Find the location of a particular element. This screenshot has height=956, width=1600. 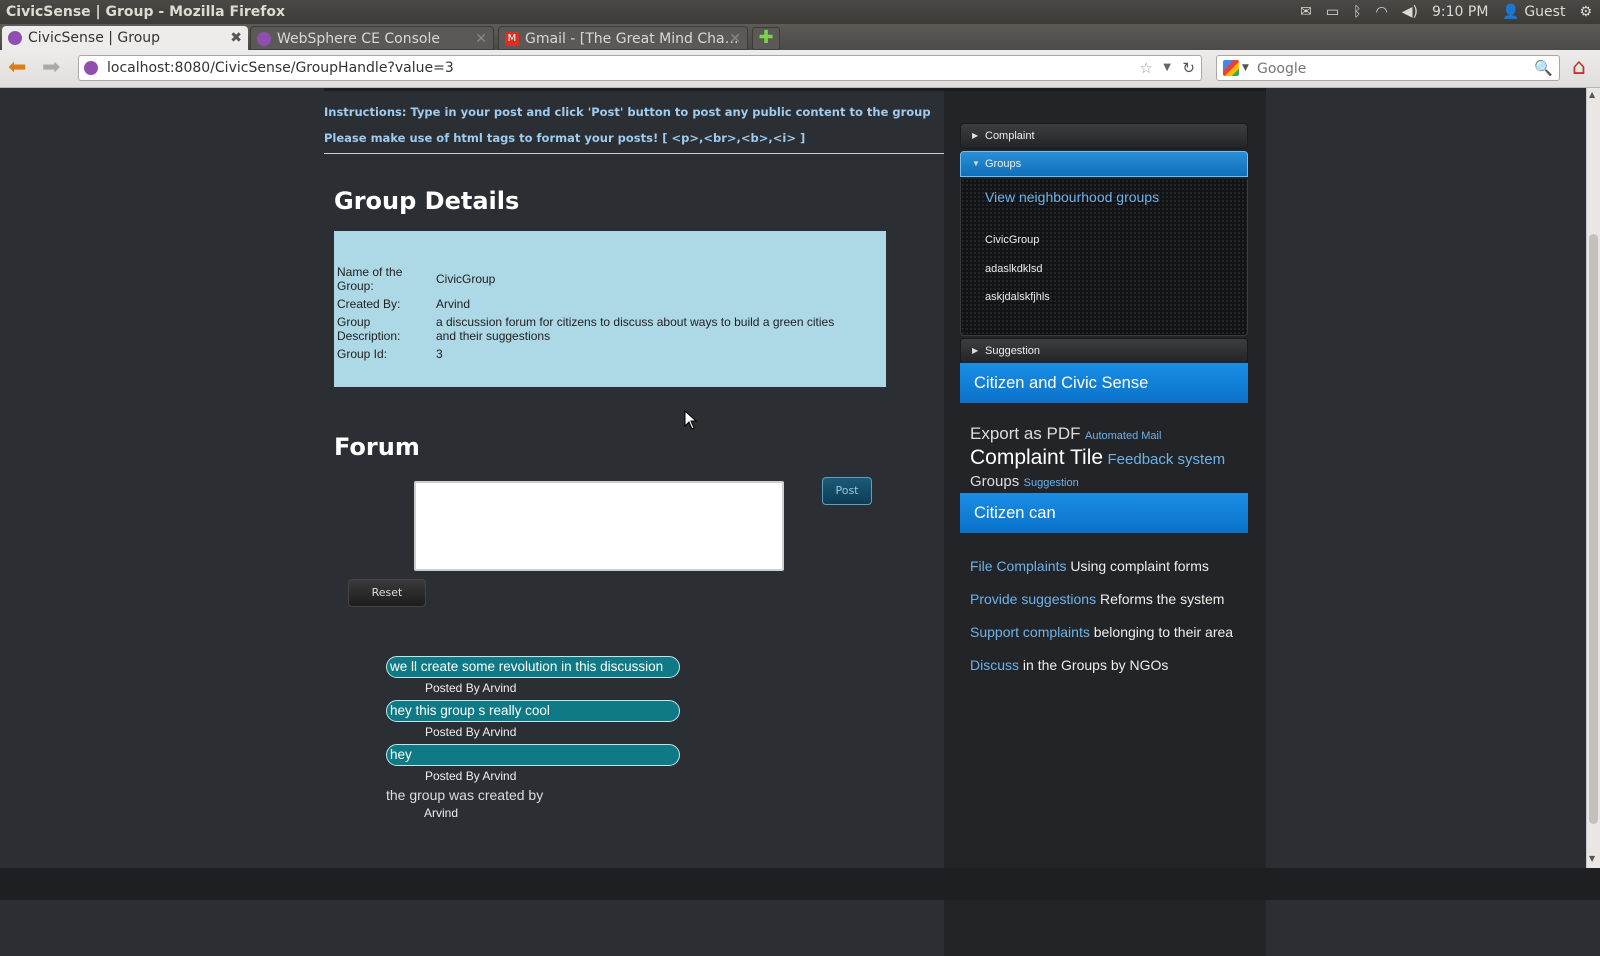

scrollbar-thumb is located at coordinates (1593, 529).